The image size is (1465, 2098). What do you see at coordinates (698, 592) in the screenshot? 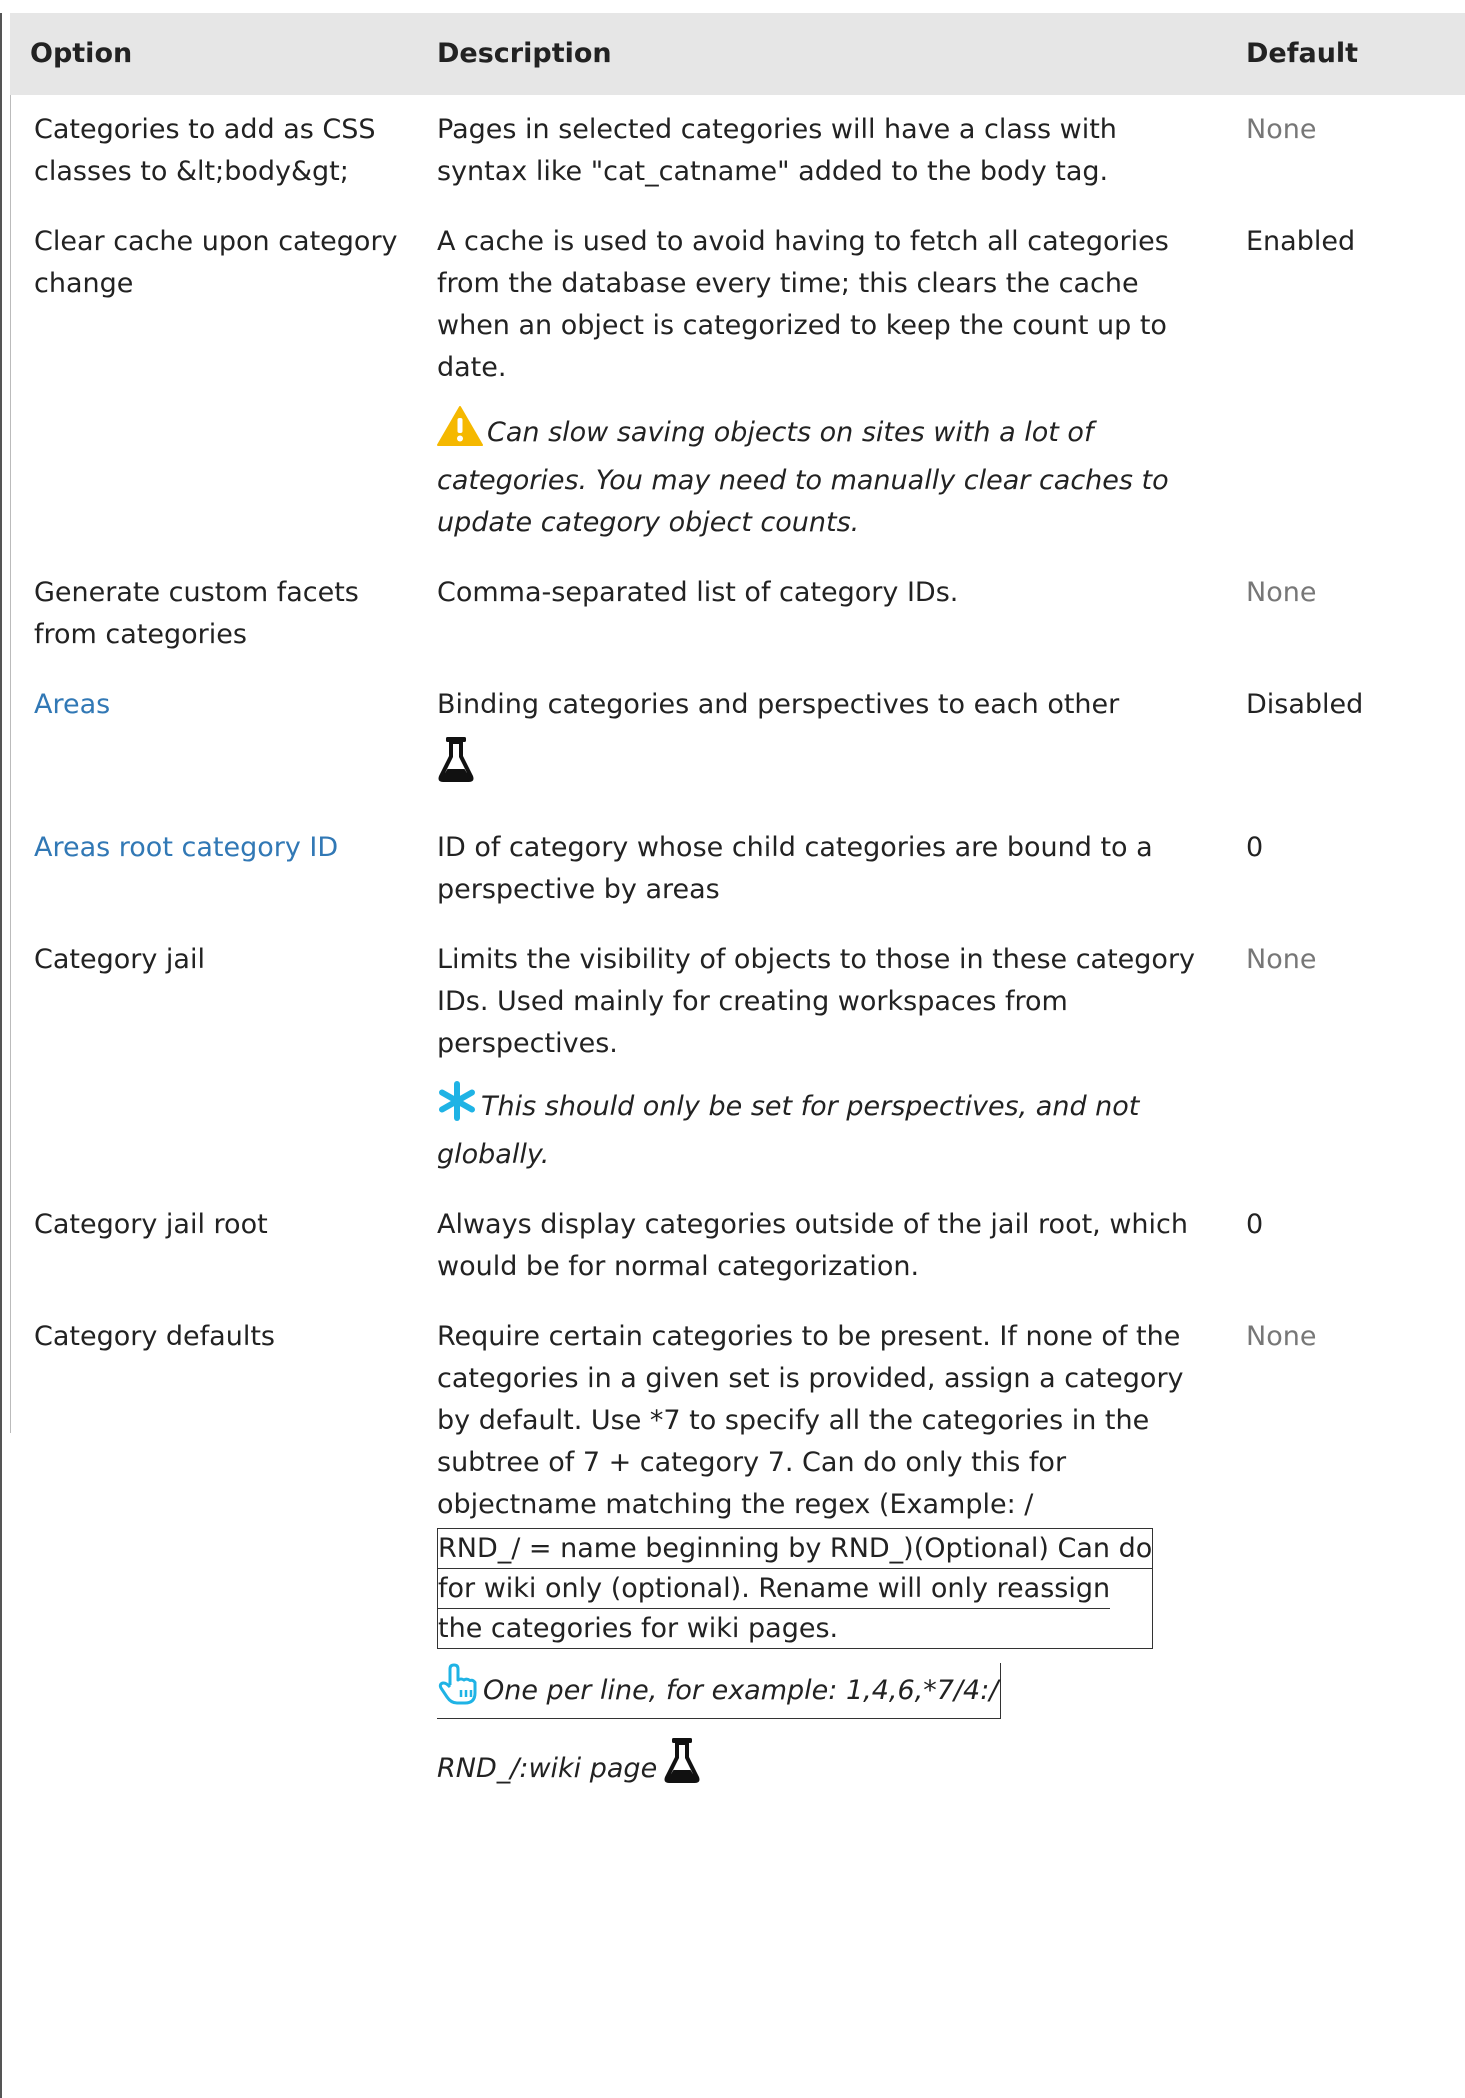
I see `description-text: Comma-separated list of category IDs.` at bounding box center [698, 592].